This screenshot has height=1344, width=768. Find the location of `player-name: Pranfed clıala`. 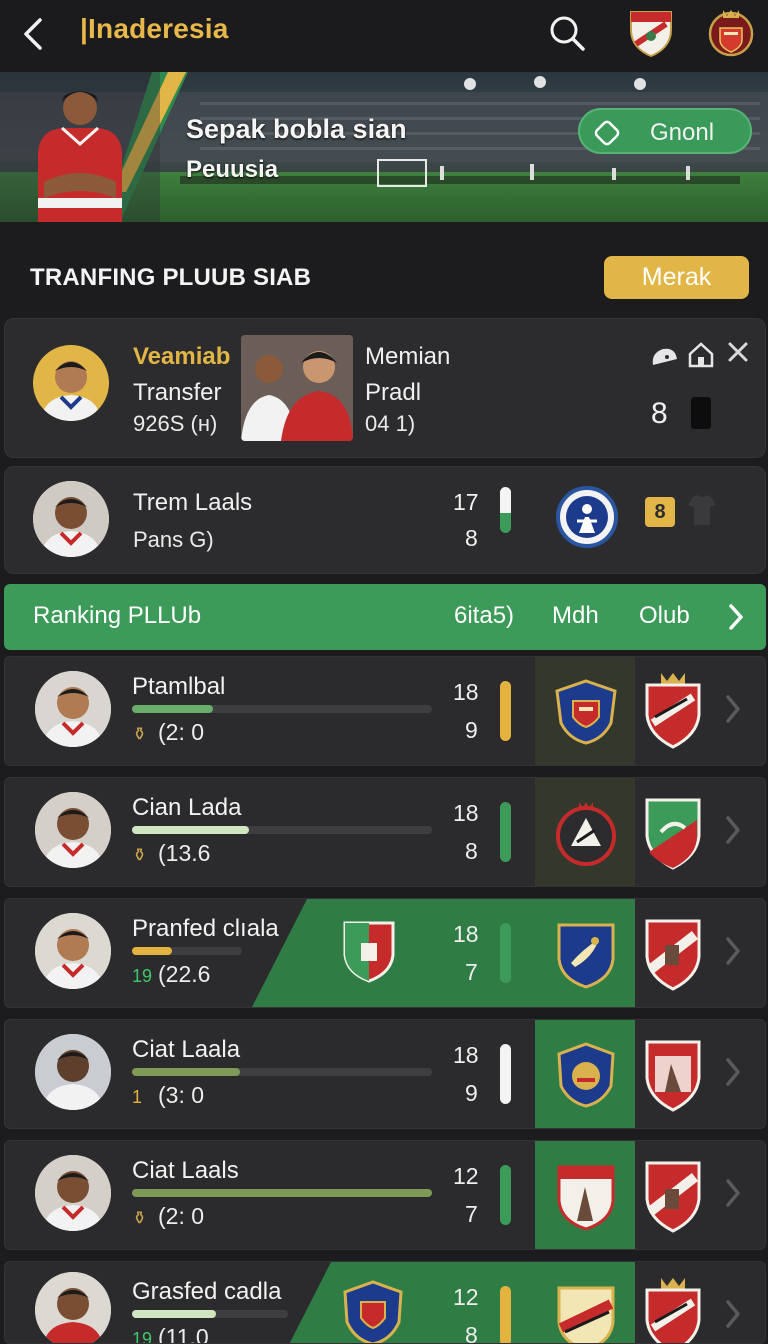

player-name: Pranfed clıala is located at coordinates (205, 928).